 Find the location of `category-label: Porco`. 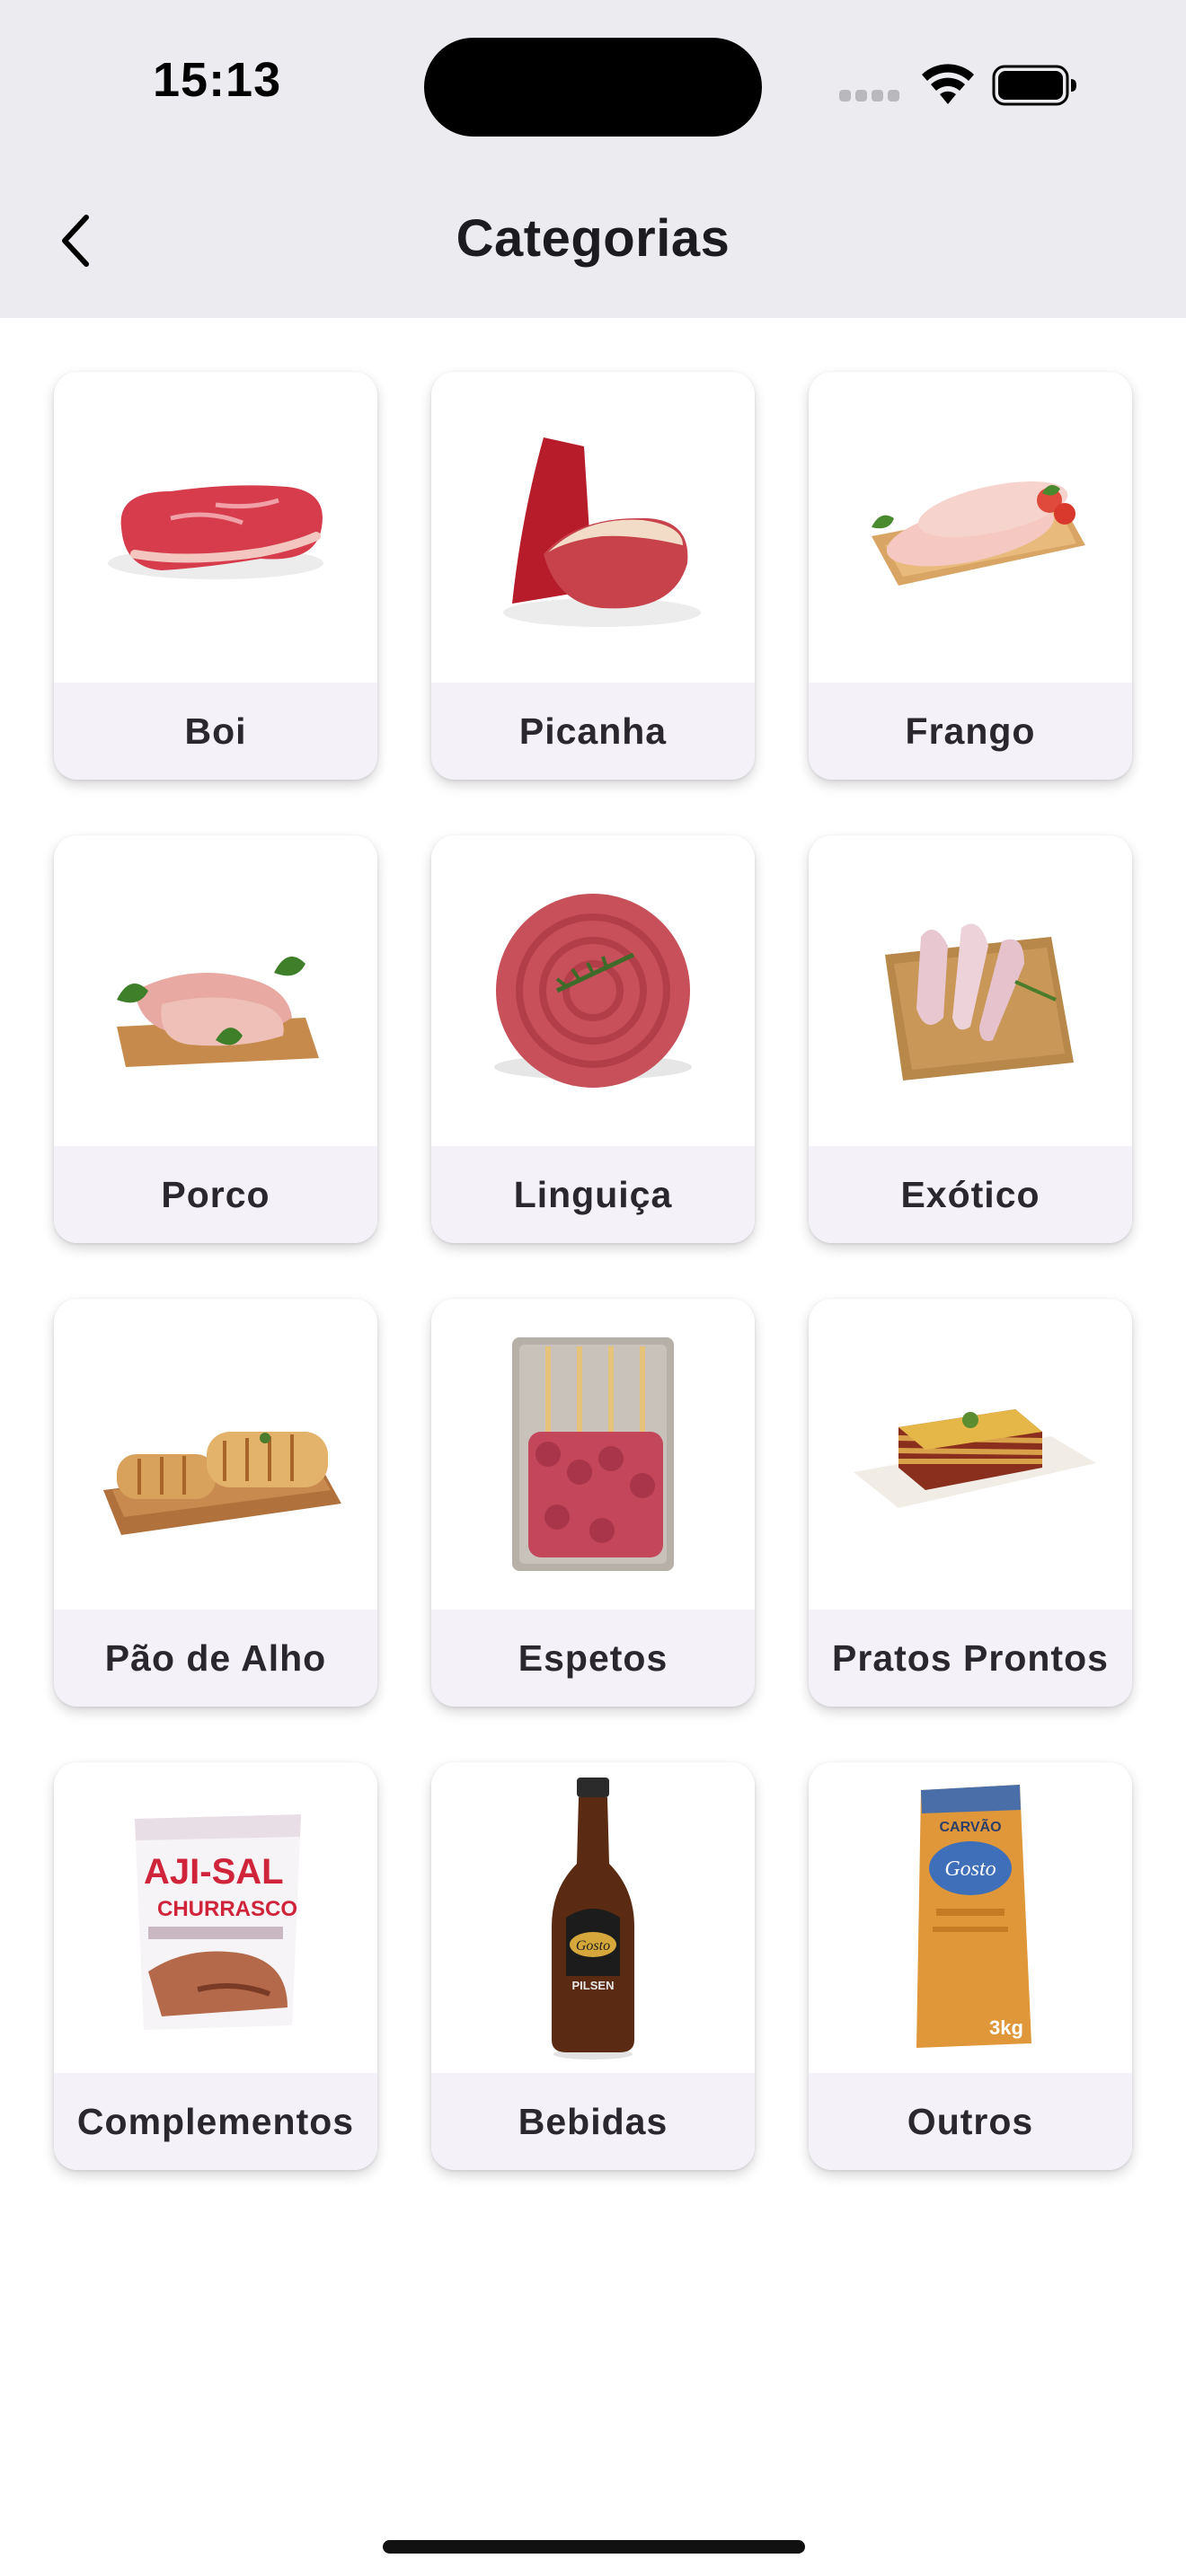

category-label: Porco is located at coordinates (215, 1194).